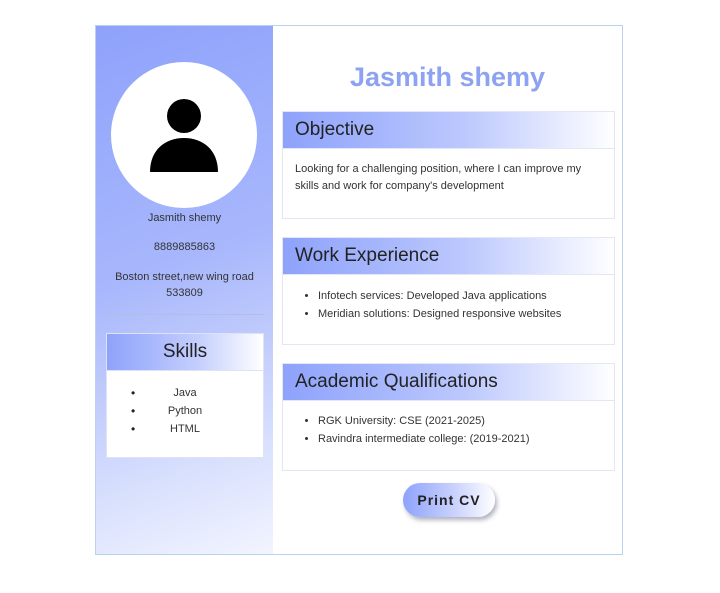 The width and height of the screenshot is (720, 593). Describe the element at coordinates (185, 411) in the screenshot. I see `skill-item: Python` at that location.